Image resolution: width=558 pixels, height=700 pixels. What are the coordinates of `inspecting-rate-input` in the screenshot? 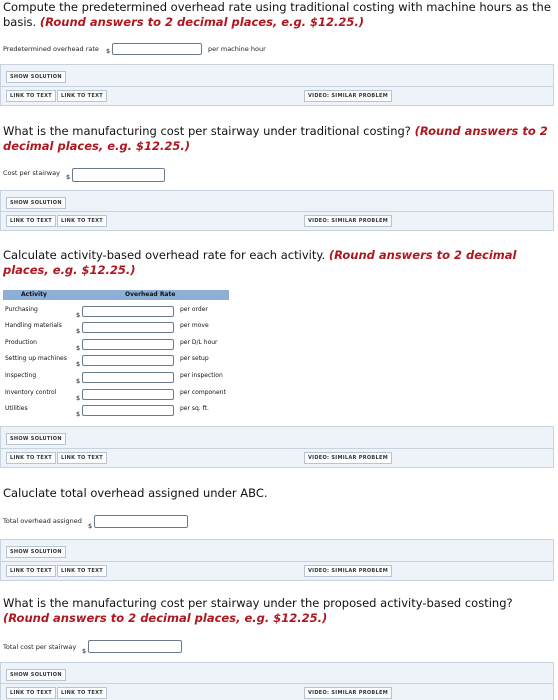 It's located at (128, 377).